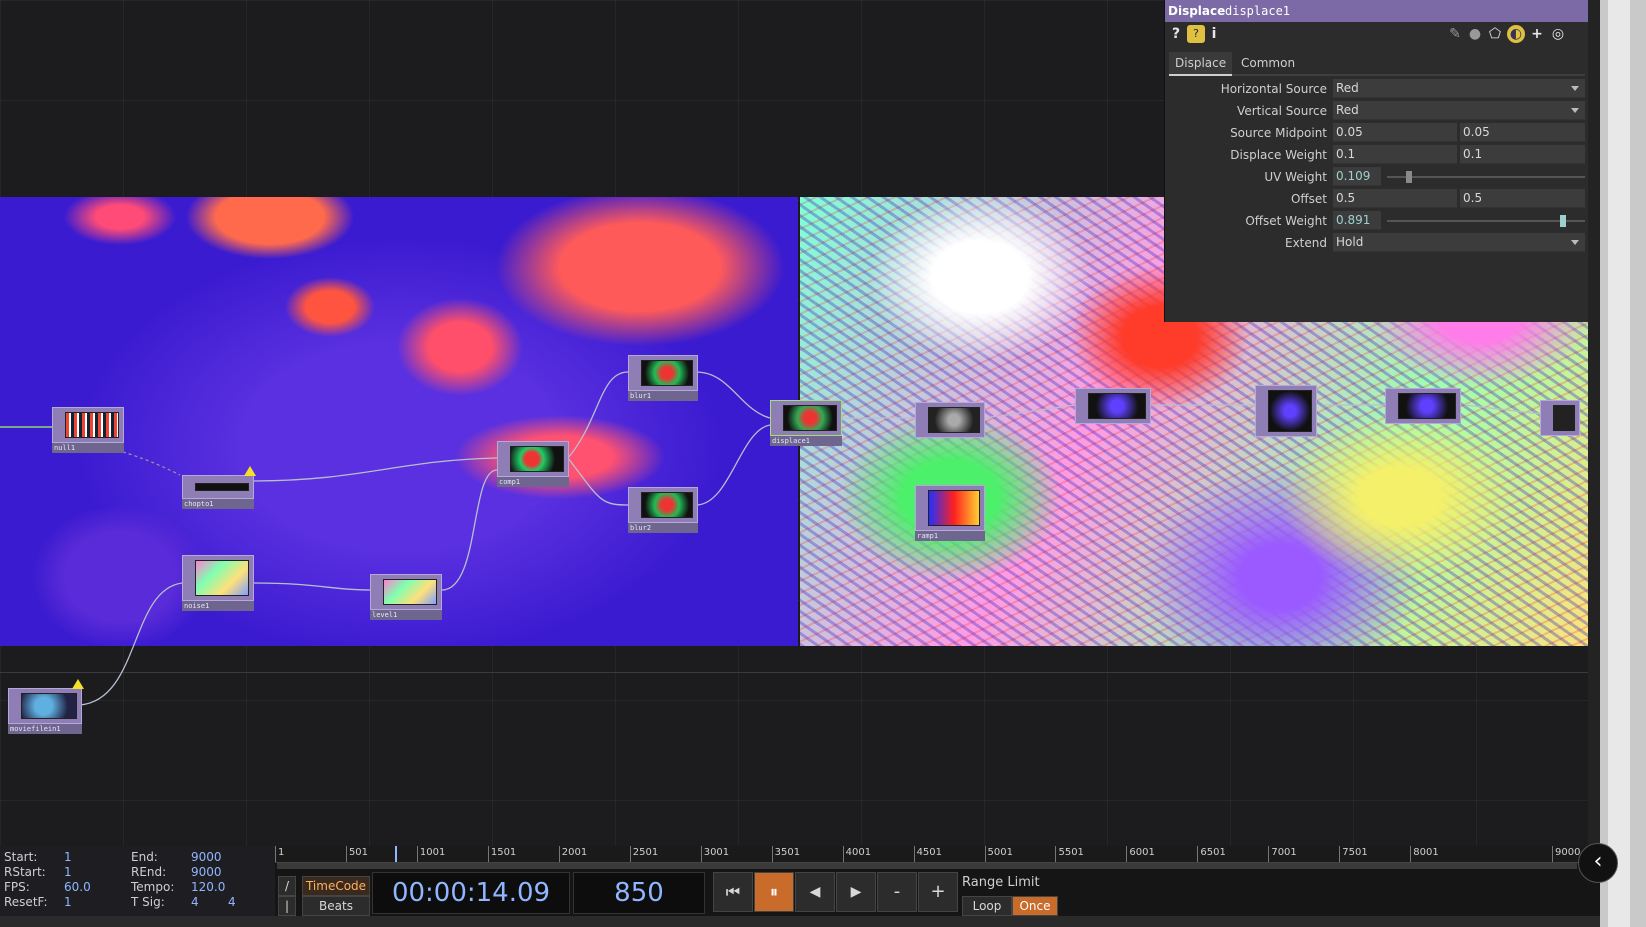 The width and height of the screenshot is (1646, 927). I want to click on param-label: Offset, so click(1308, 199).